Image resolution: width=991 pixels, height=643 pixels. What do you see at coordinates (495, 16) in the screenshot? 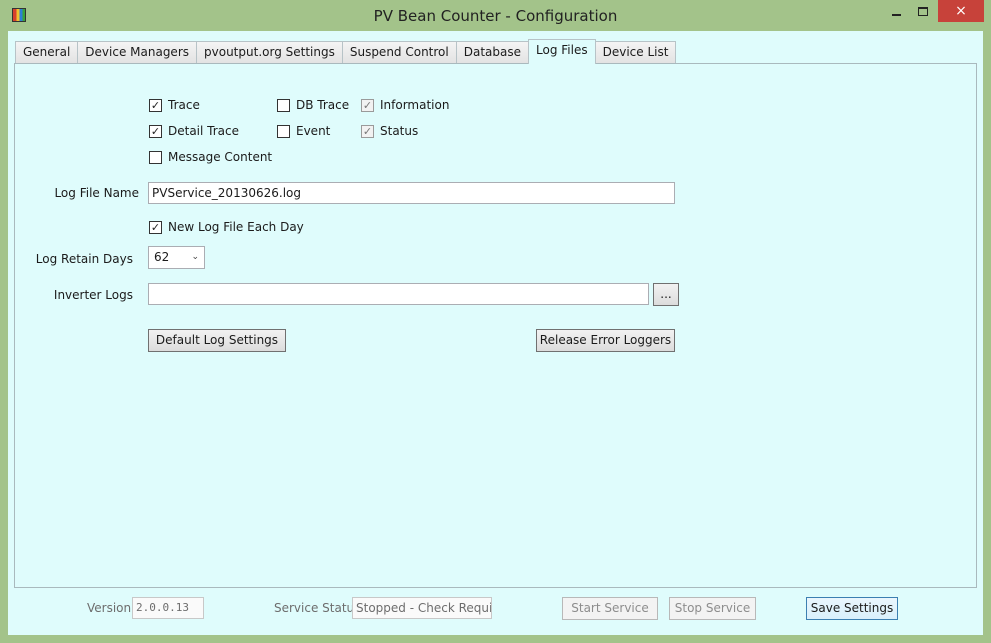
I see `window-title: PV Bean Counter - Configuration` at bounding box center [495, 16].